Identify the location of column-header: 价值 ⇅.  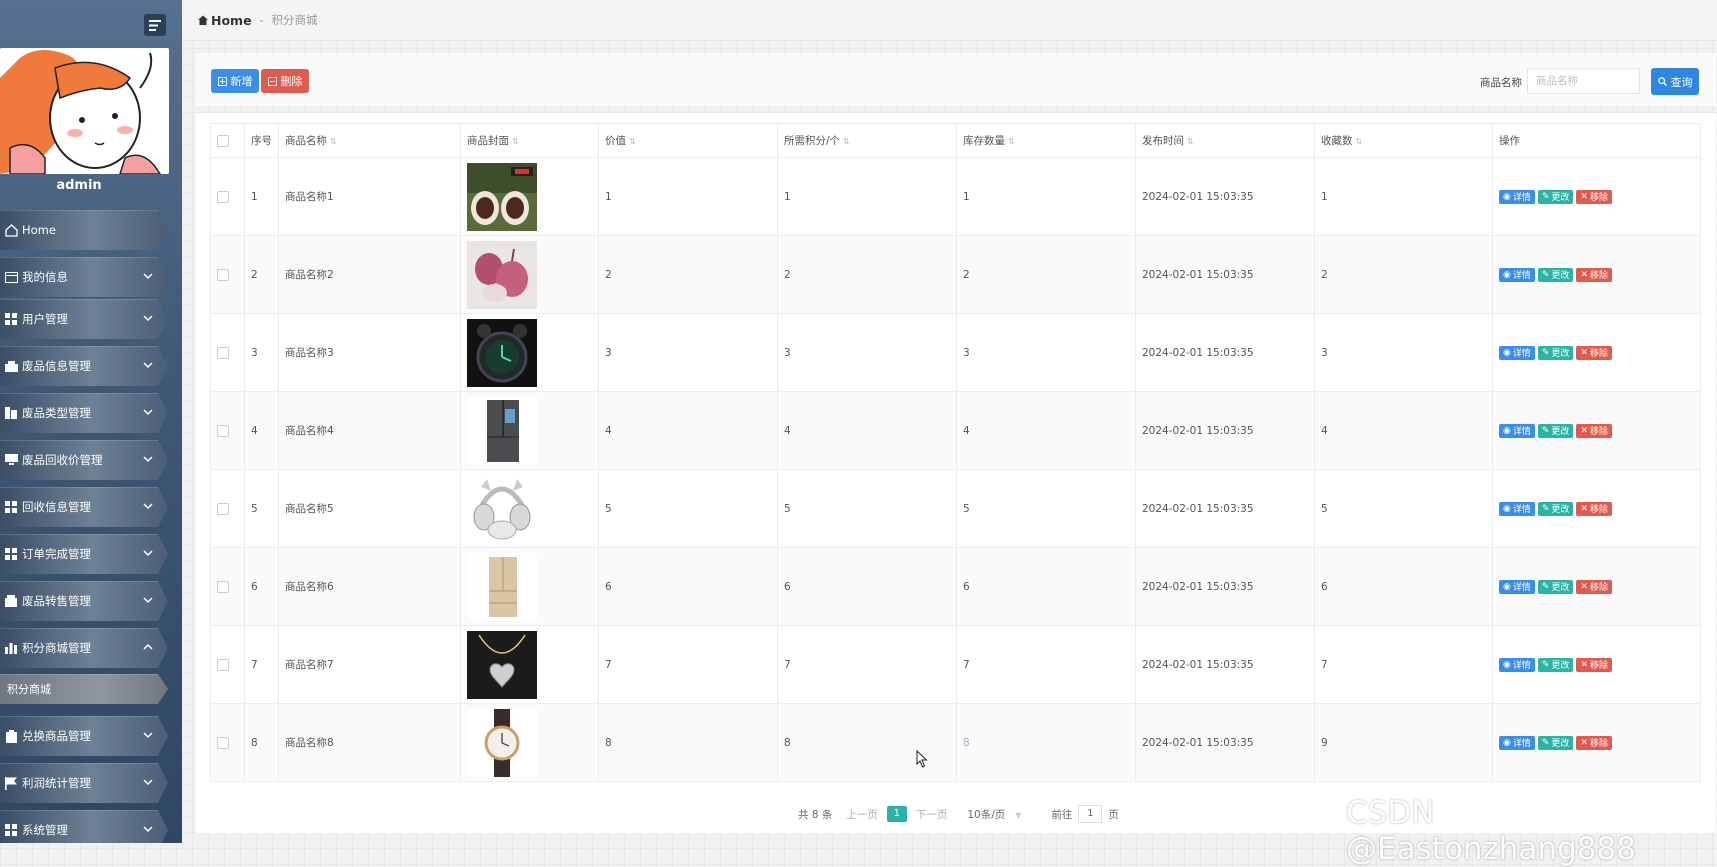
(688, 140).